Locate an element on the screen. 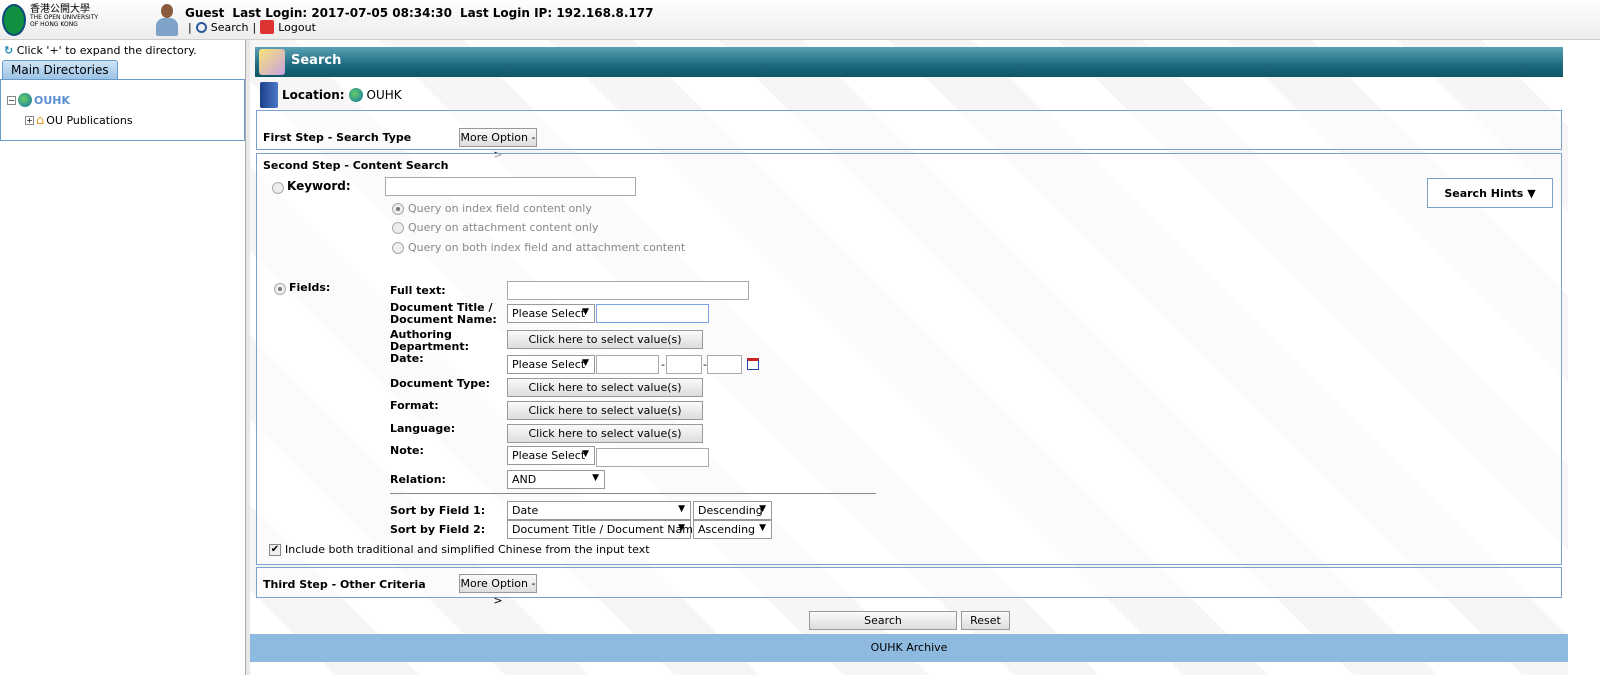 The height and width of the screenshot is (675, 1600). tab-main-directories: Main Directories is located at coordinates (60, 69).